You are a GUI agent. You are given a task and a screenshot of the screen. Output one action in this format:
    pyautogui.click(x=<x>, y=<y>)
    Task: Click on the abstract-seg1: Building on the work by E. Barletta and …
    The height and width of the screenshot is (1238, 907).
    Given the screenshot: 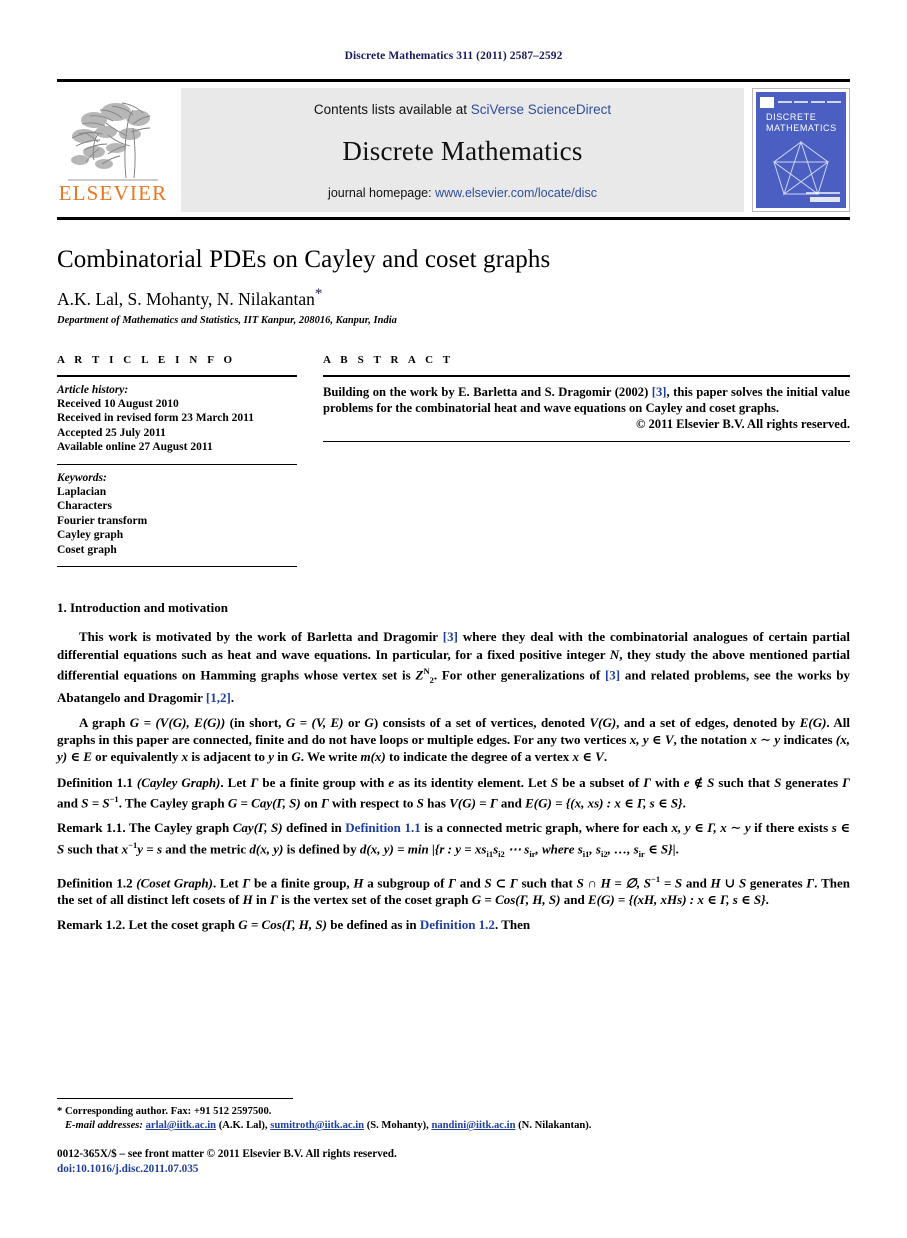 What is the action you would take?
    pyautogui.click(x=487, y=391)
    